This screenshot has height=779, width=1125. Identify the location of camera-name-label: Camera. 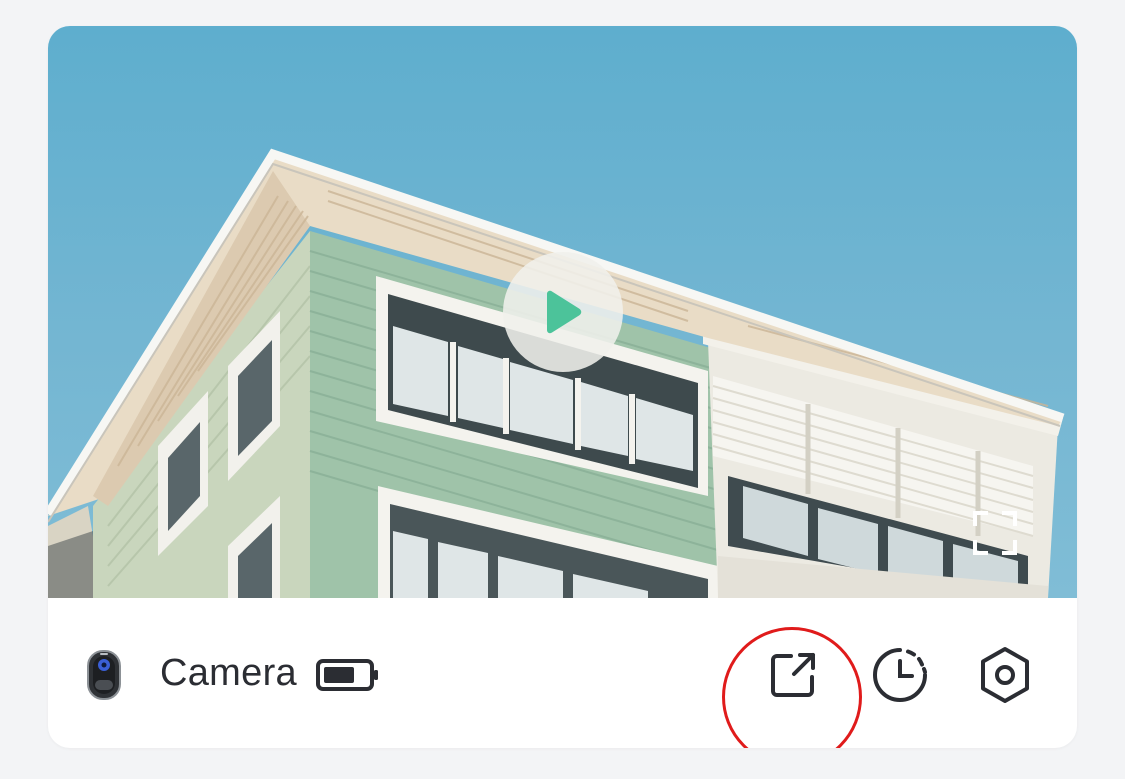
(228, 673).